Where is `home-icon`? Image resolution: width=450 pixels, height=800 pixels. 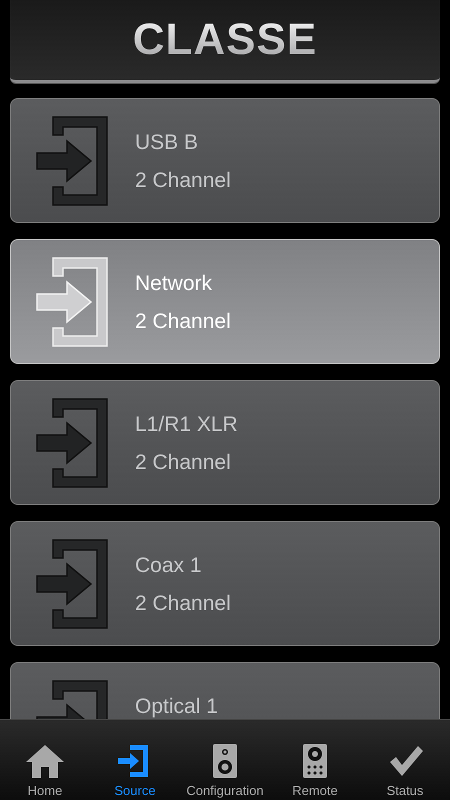
home-icon is located at coordinates (45, 761).